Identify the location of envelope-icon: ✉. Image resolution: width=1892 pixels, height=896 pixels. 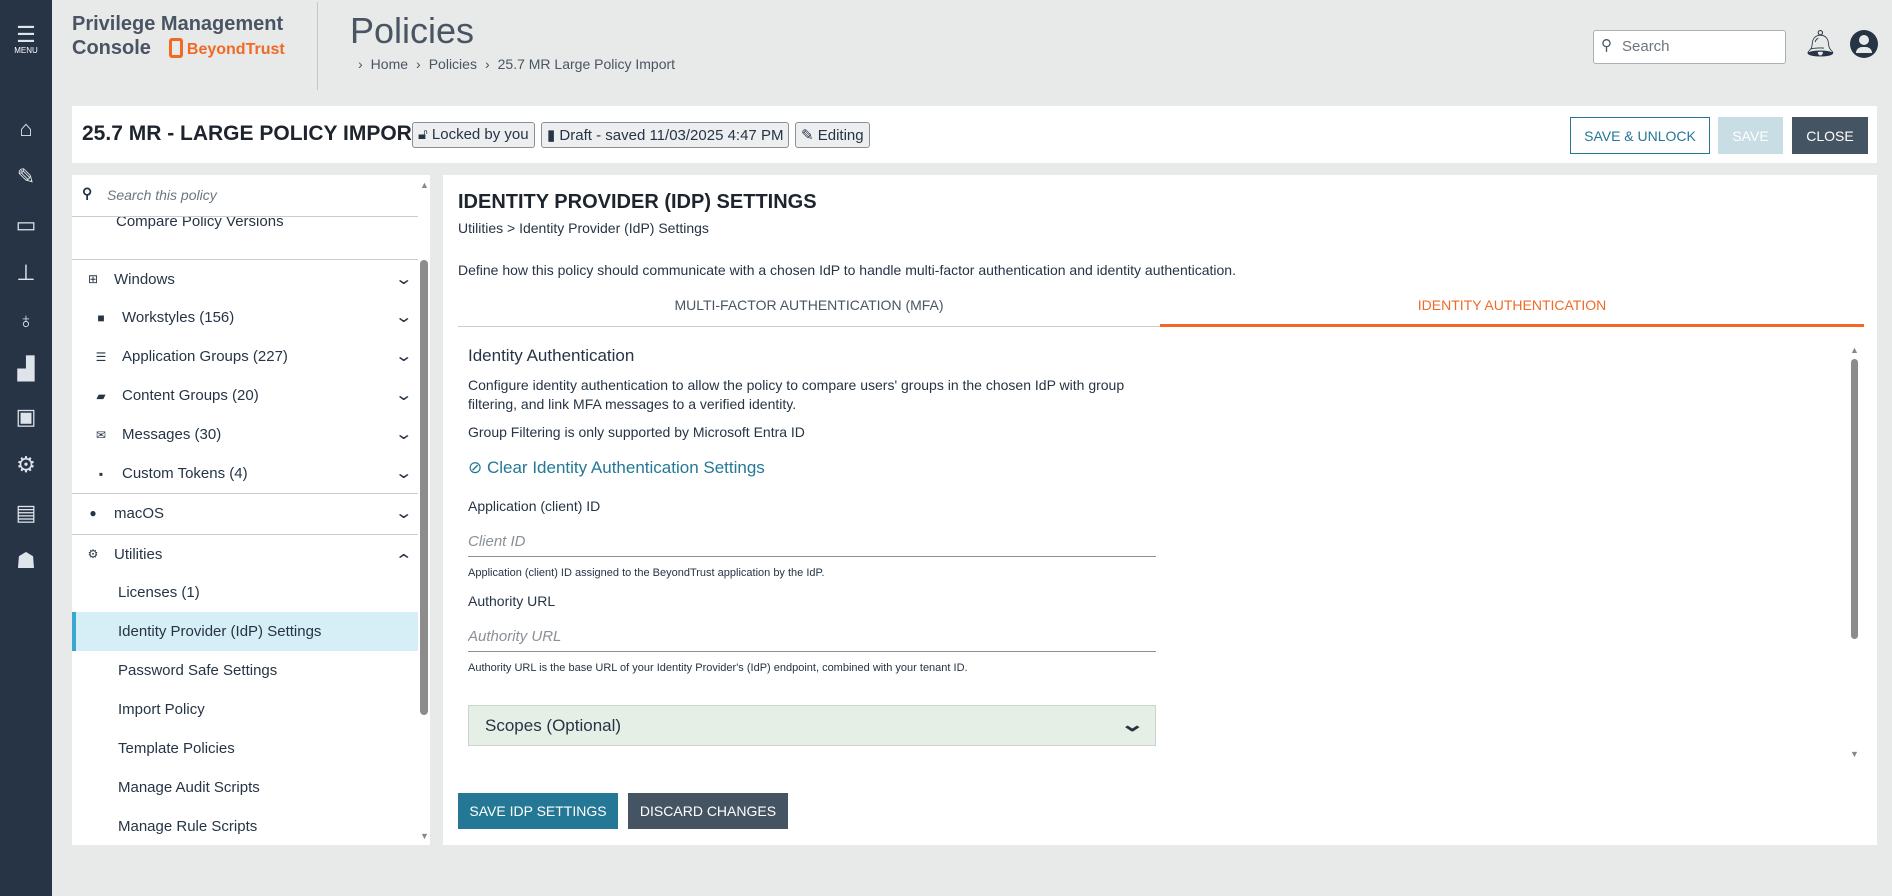
(101, 434).